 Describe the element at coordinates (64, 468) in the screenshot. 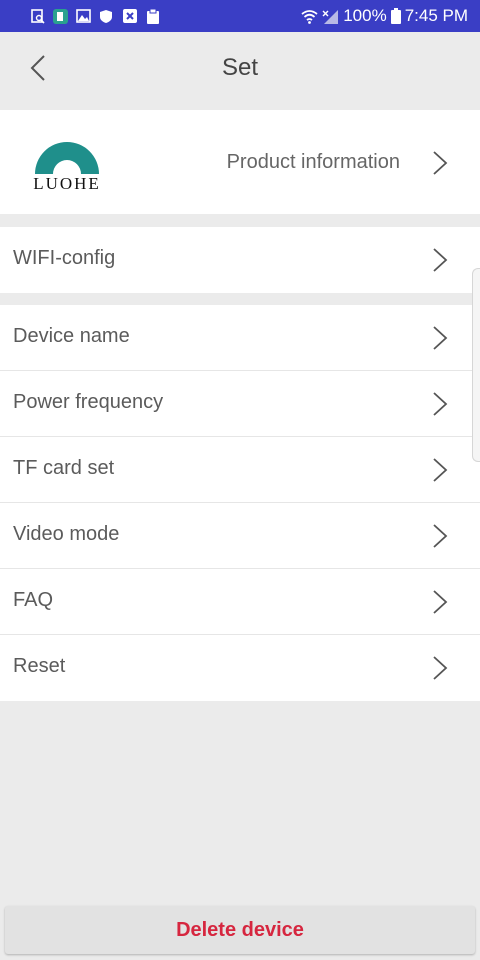

I see `tf-card-set-label: TF card set` at that location.